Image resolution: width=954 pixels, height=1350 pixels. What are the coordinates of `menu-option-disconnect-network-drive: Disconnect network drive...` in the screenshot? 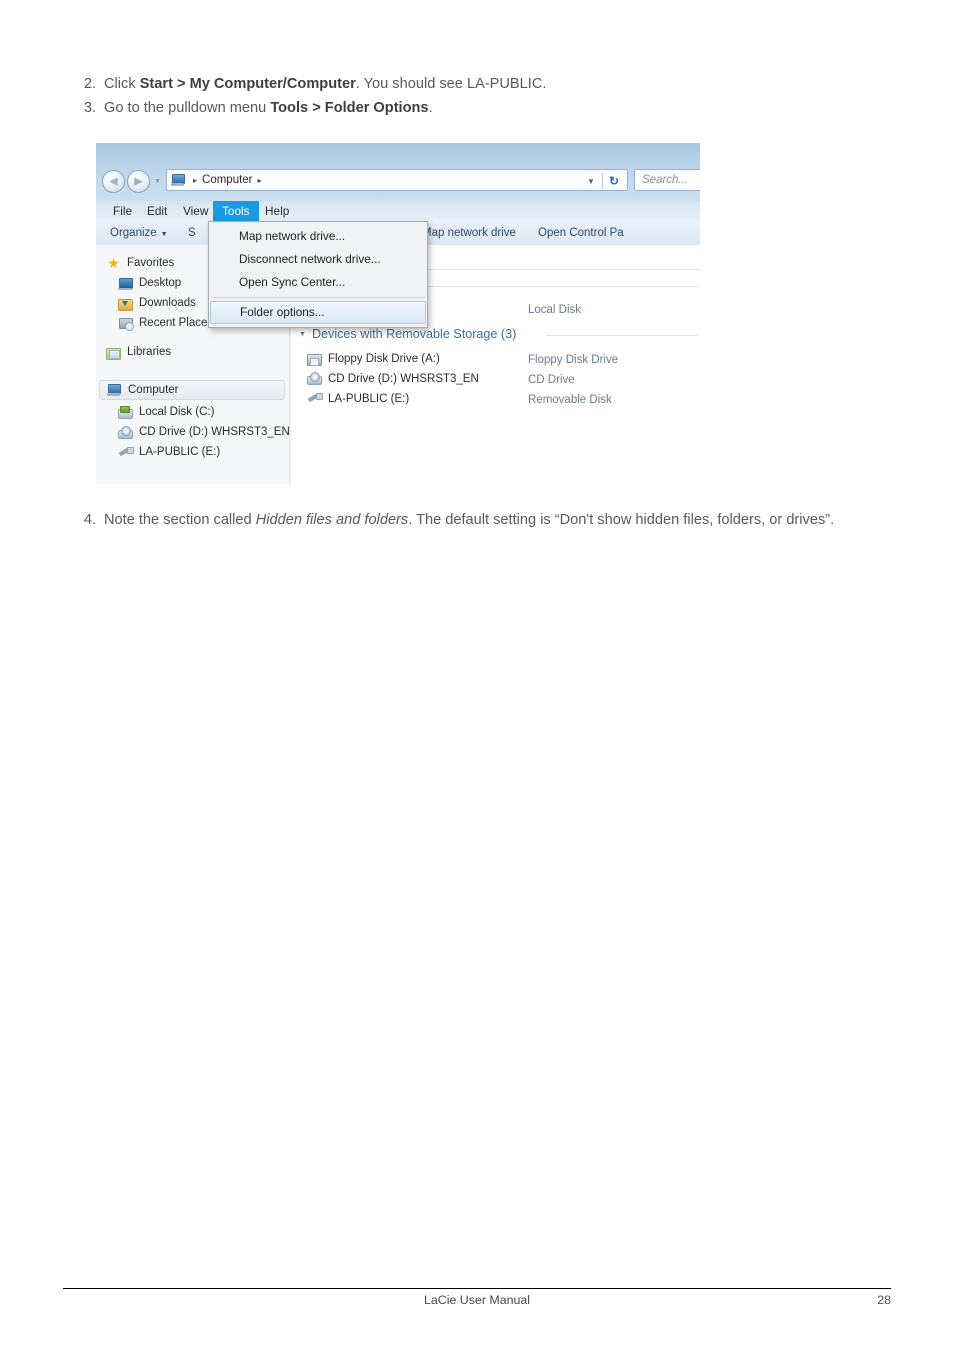 It's located at (318, 259).